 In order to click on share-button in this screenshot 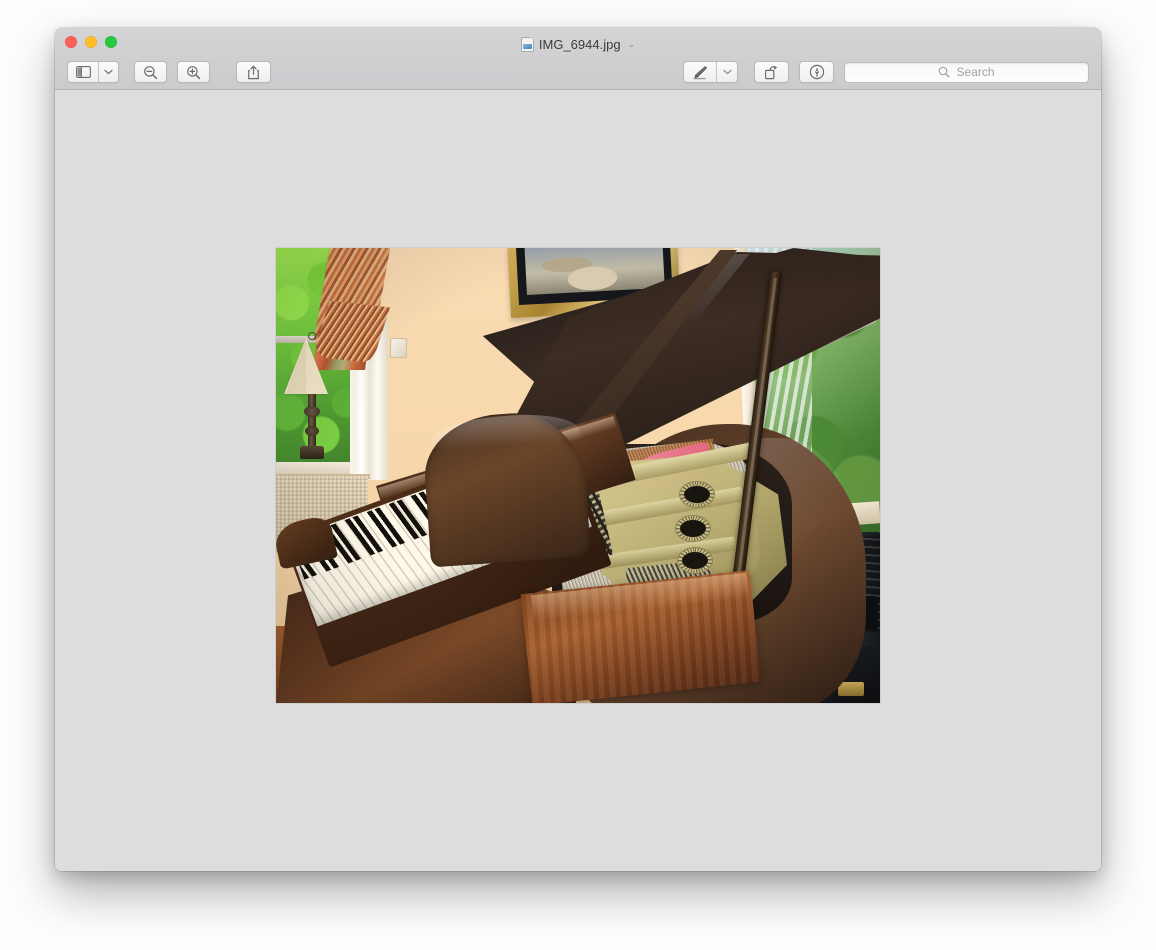, I will do `click(253, 72)`.